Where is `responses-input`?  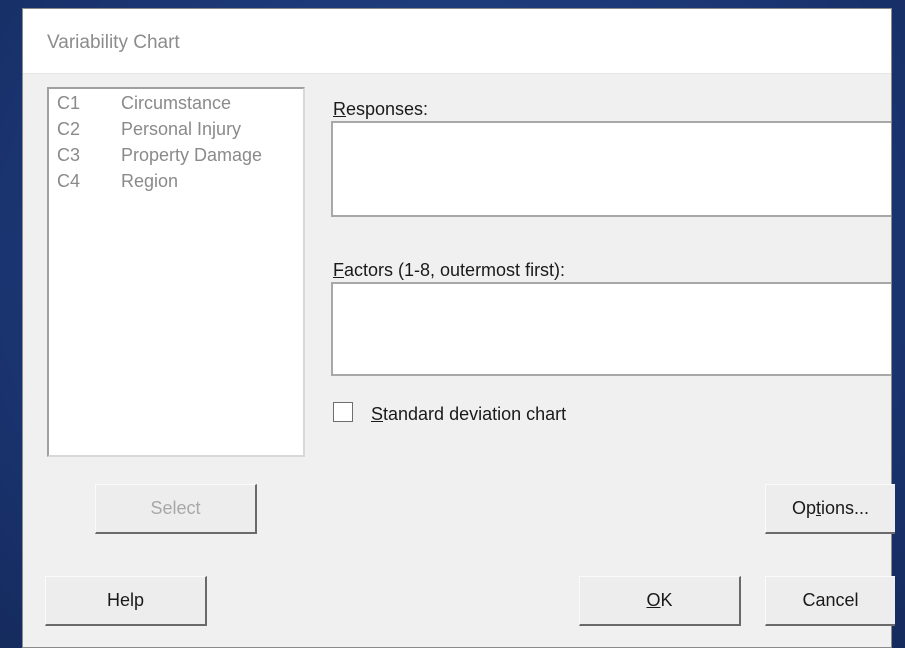 responses-input is located at coordinates (611, 169).